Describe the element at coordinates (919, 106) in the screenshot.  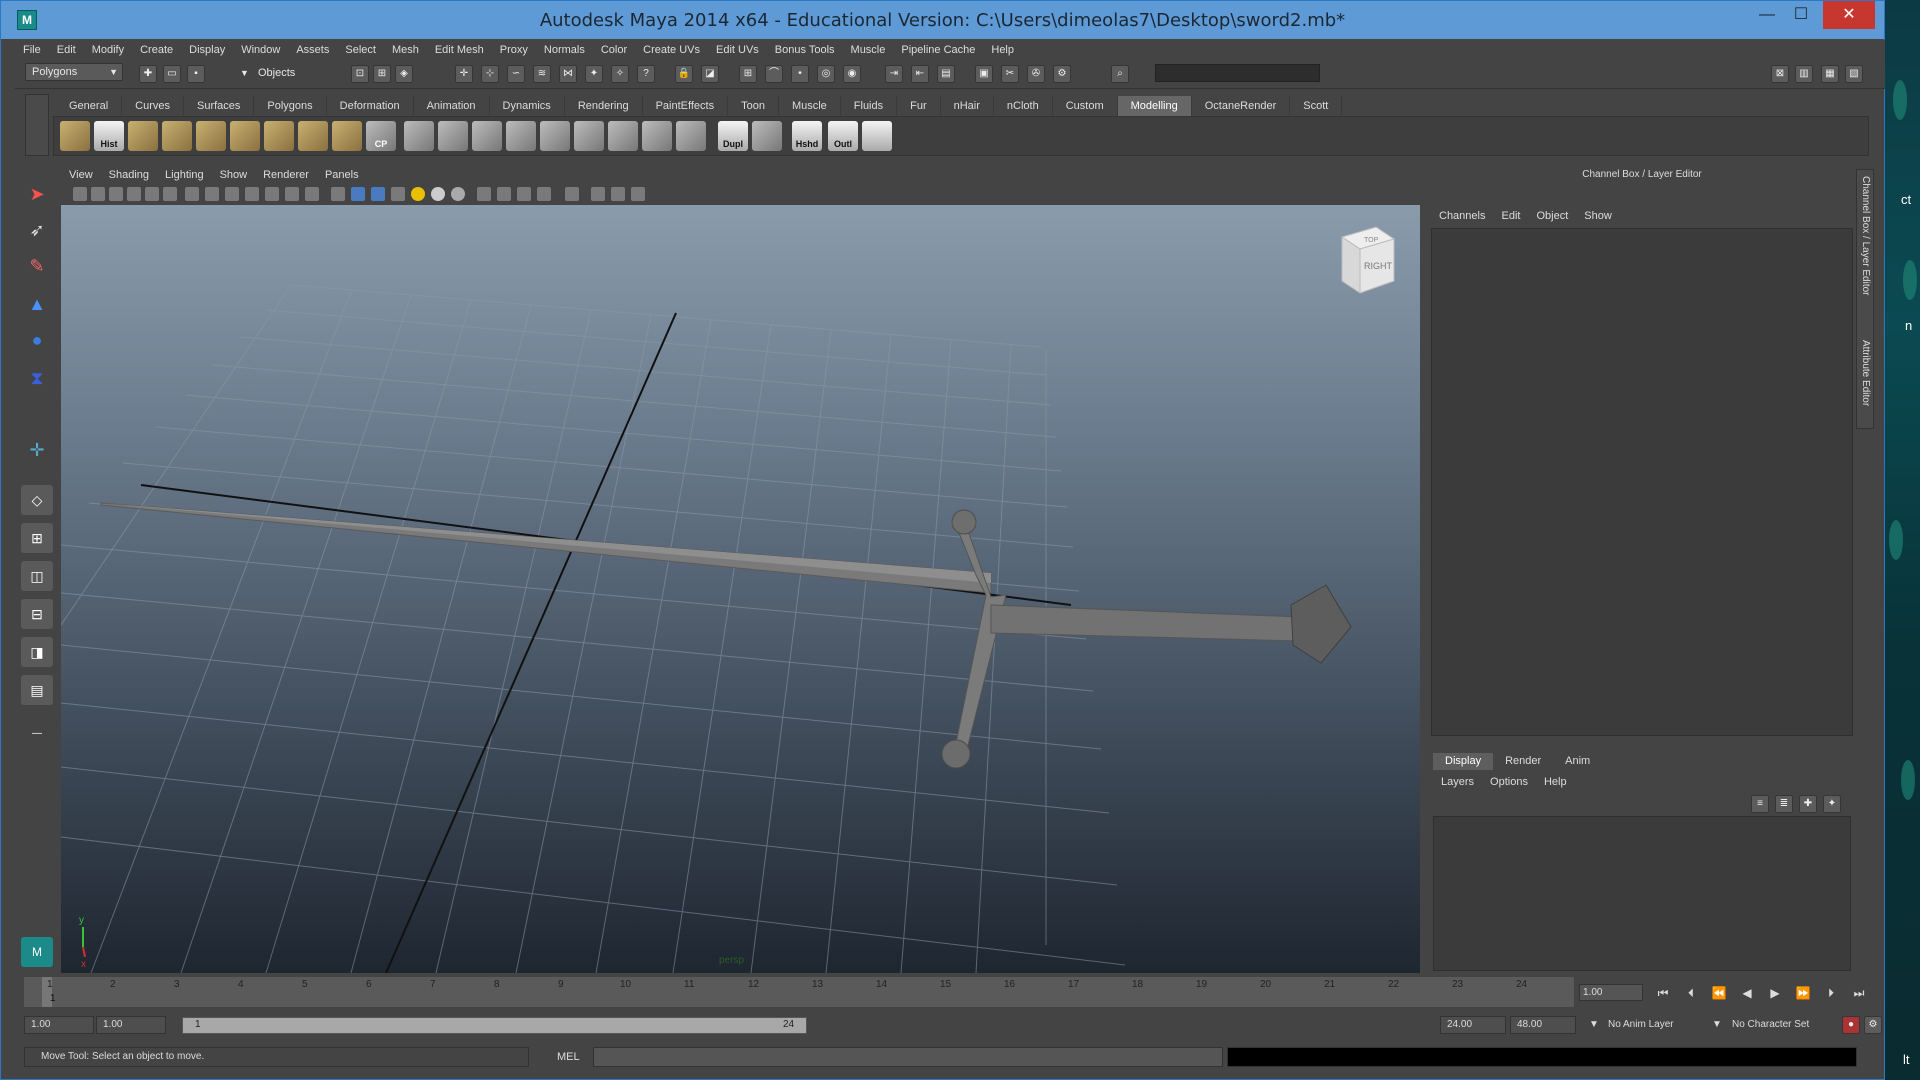
I see `shelf-tab-fur: Fur` at that location.